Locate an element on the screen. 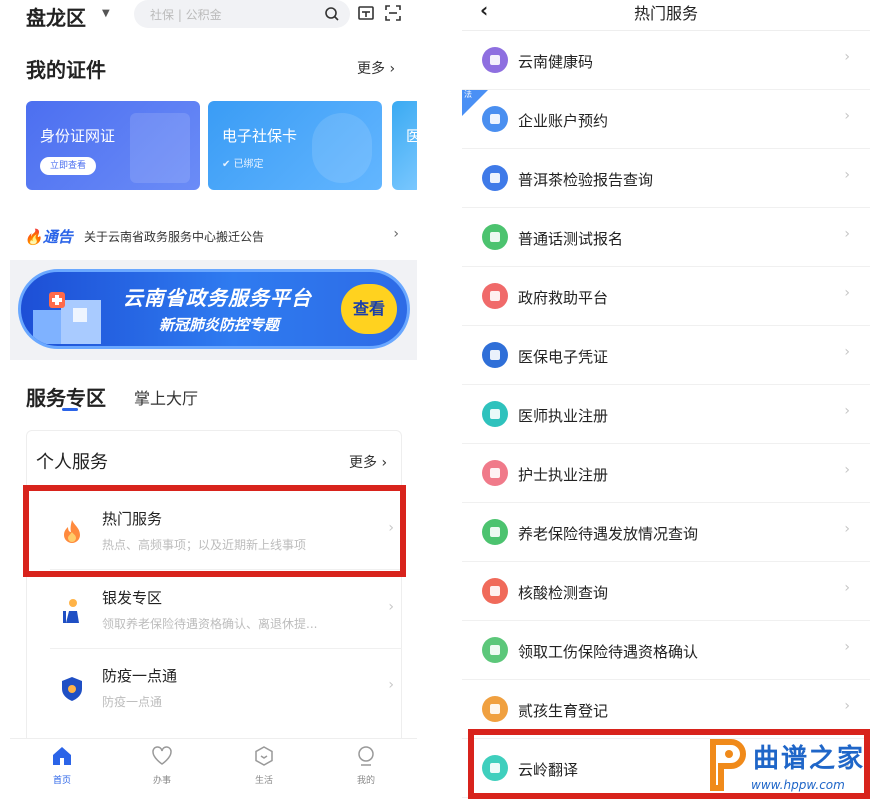  heart-icon is located at coordinates (162, 755).